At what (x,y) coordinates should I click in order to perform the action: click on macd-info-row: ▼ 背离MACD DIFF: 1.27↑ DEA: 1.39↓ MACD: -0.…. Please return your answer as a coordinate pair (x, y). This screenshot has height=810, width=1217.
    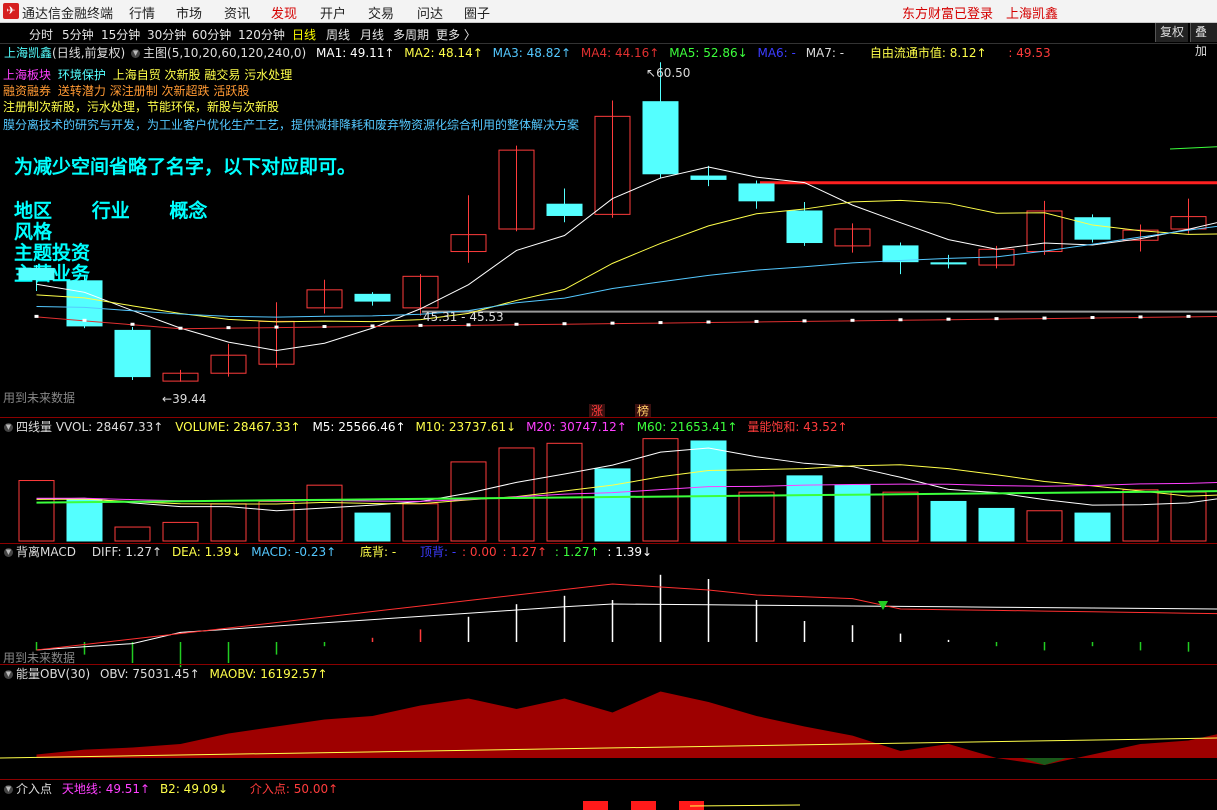
    Looking at the image, I should click on (328, 552).